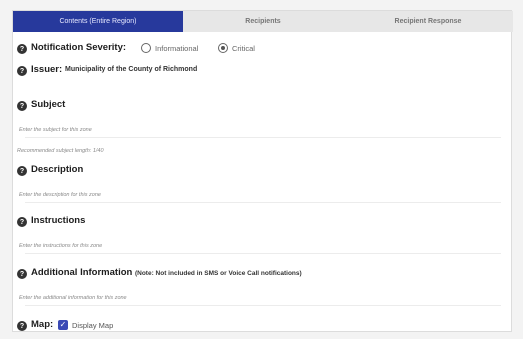 The height and width of the screenshot is (339, 523). Describe the element at coordinates (263, 253) in the screenshot. I see `instructions-input-underline` at that location.